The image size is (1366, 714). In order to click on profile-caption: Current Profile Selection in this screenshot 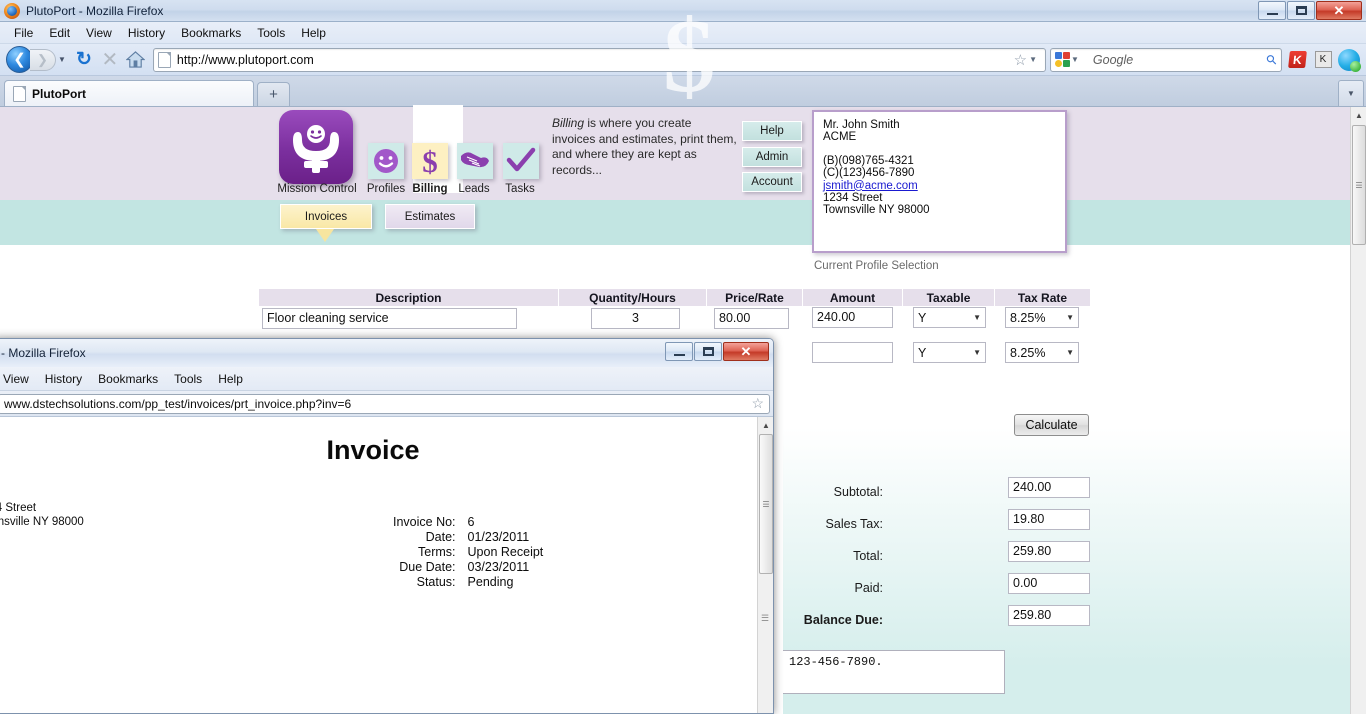, I will do `click(876, 266)`.